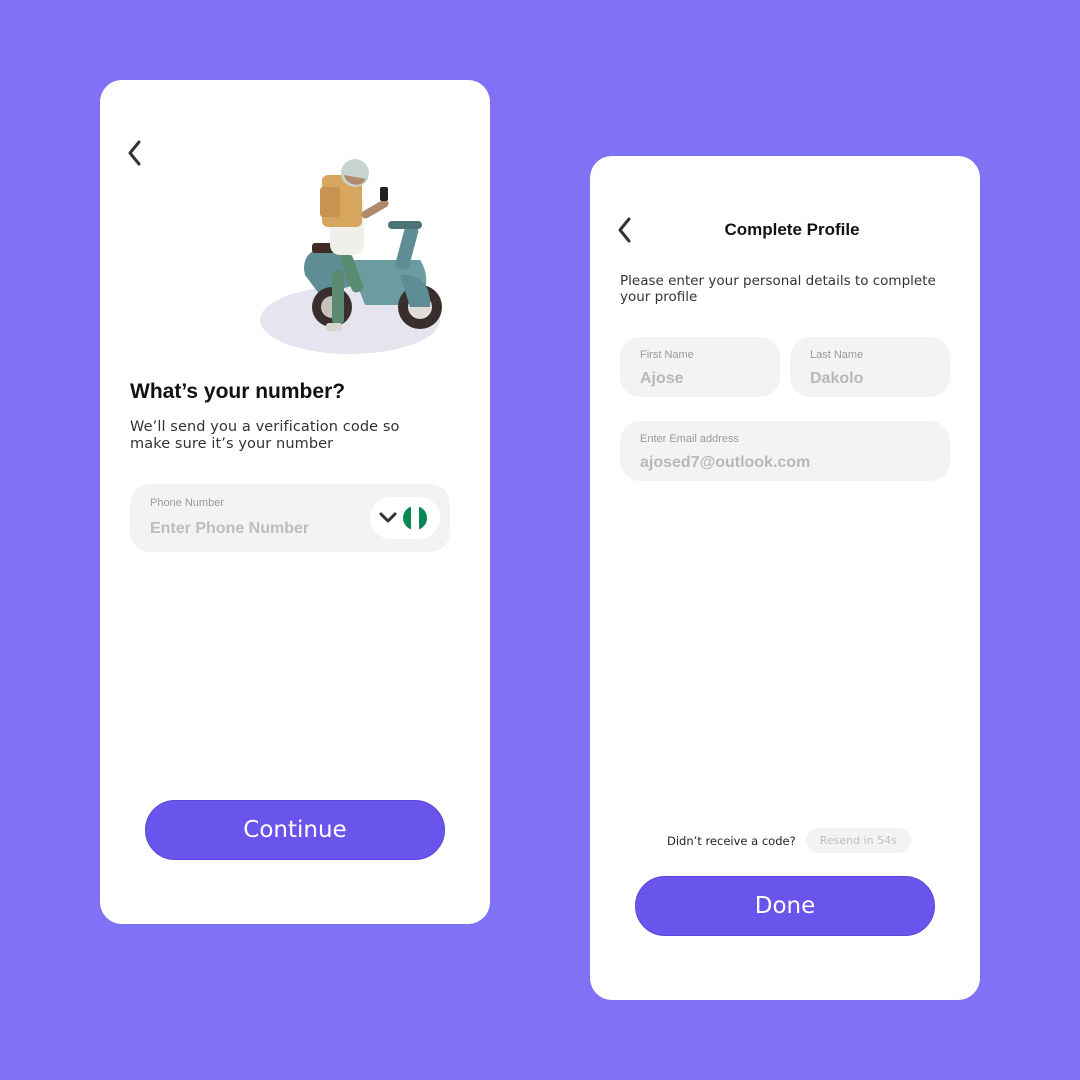  Describe the element at coordinates (700, 367) in the screenshot. I see `first-name-field: First Name Ajose` at that location.